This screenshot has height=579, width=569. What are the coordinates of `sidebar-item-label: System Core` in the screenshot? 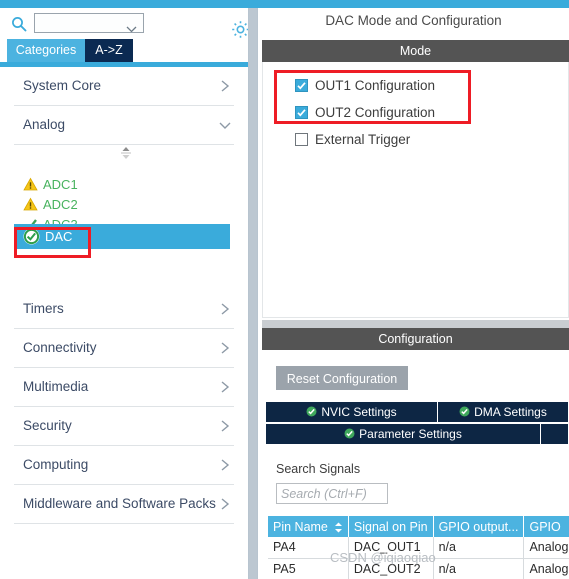 It's located at (62, 85).